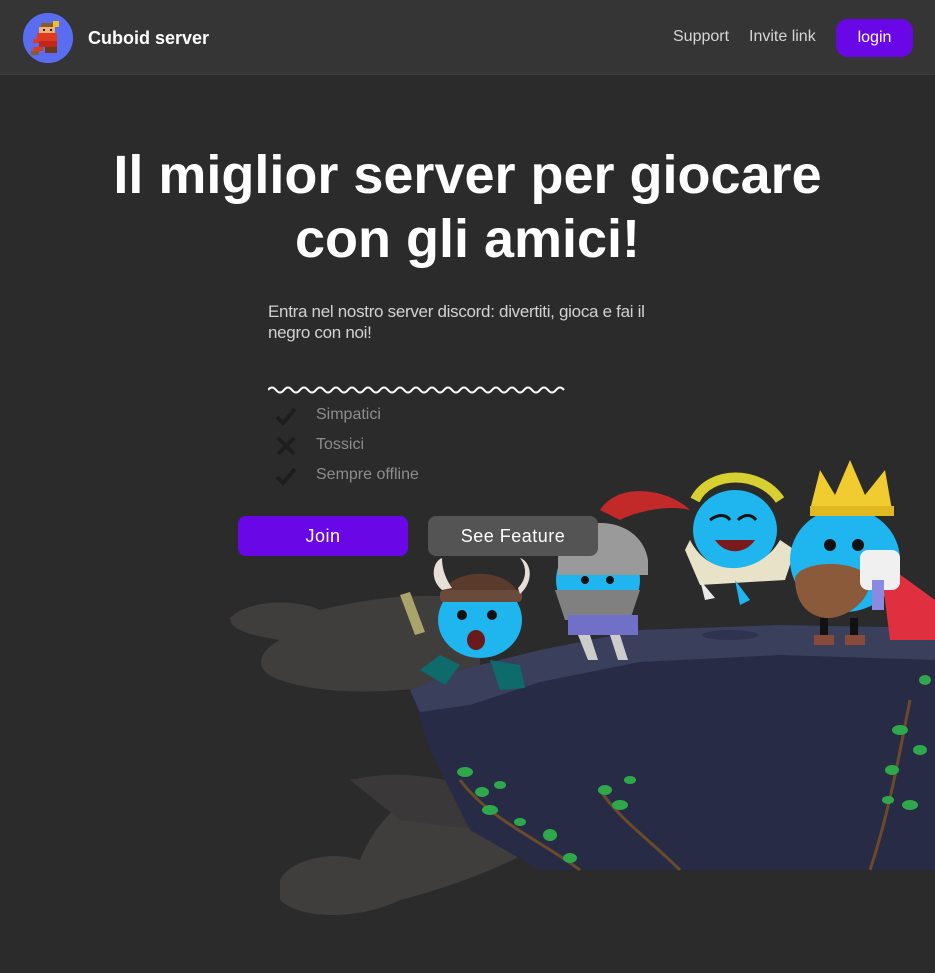 The image size is (935, 973). Describe the element at coordinates (874, 38) in the screenshot. I see `login-button: login` at that location.